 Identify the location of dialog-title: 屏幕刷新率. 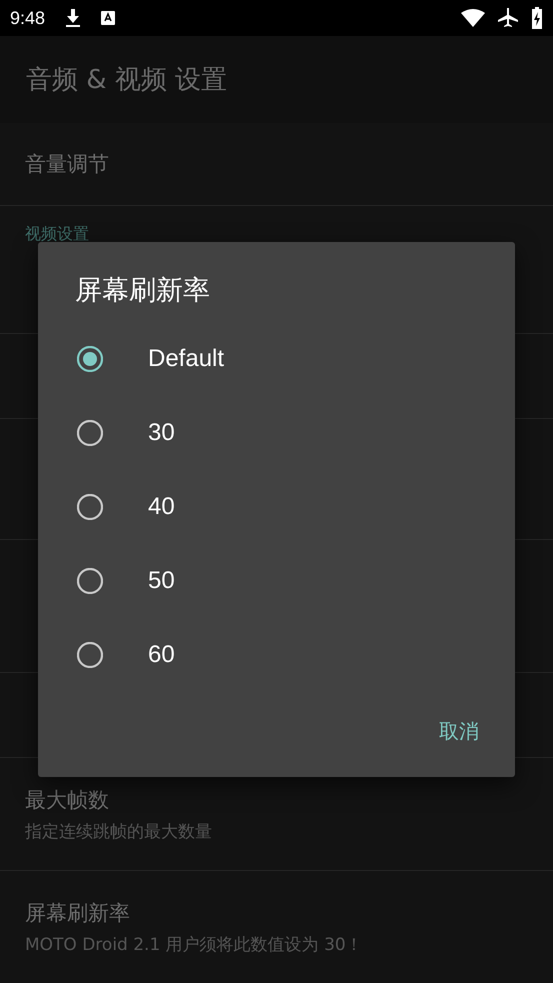
(143, 291).